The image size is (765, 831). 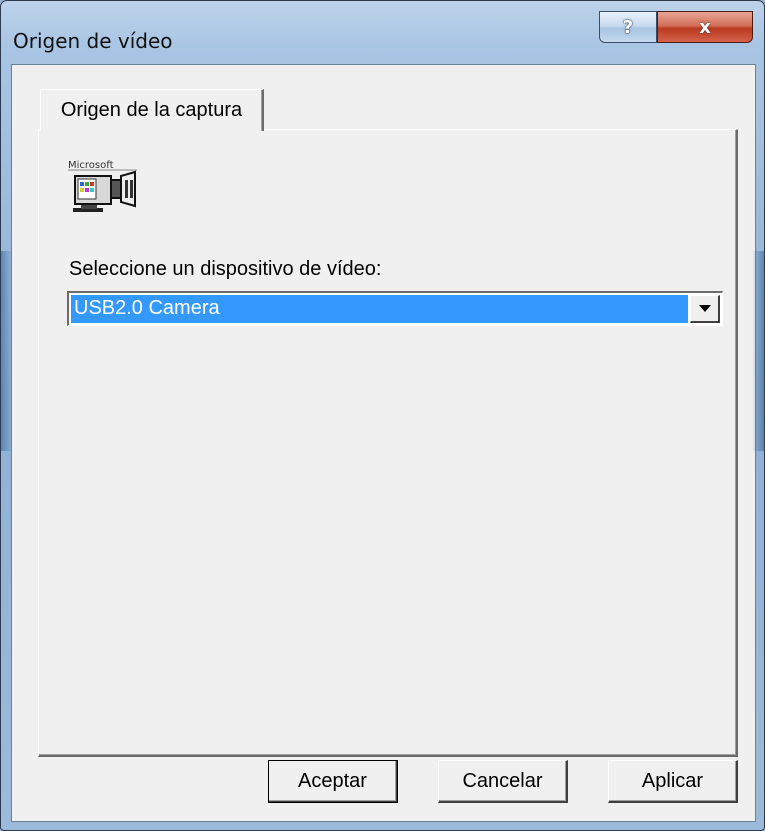 I want to click on icon-caption: Microsoft, so click(x=91, y=165).